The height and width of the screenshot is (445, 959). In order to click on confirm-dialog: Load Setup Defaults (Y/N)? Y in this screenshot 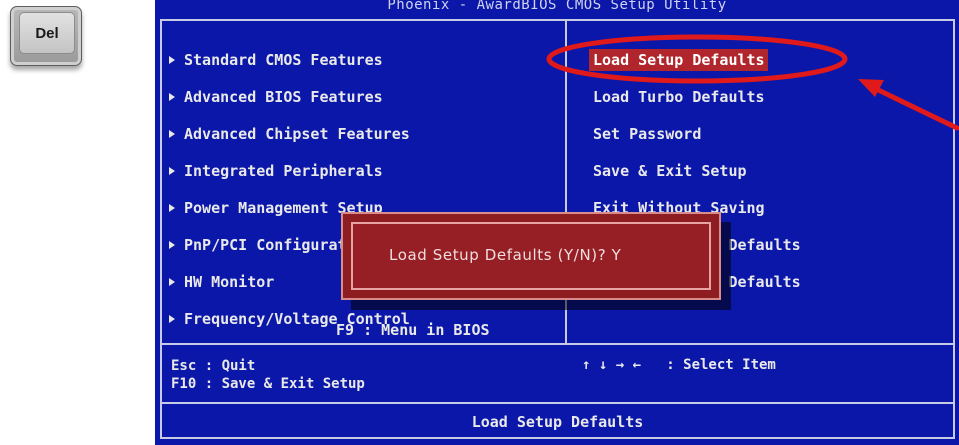, I will do `click(531, 256)`.